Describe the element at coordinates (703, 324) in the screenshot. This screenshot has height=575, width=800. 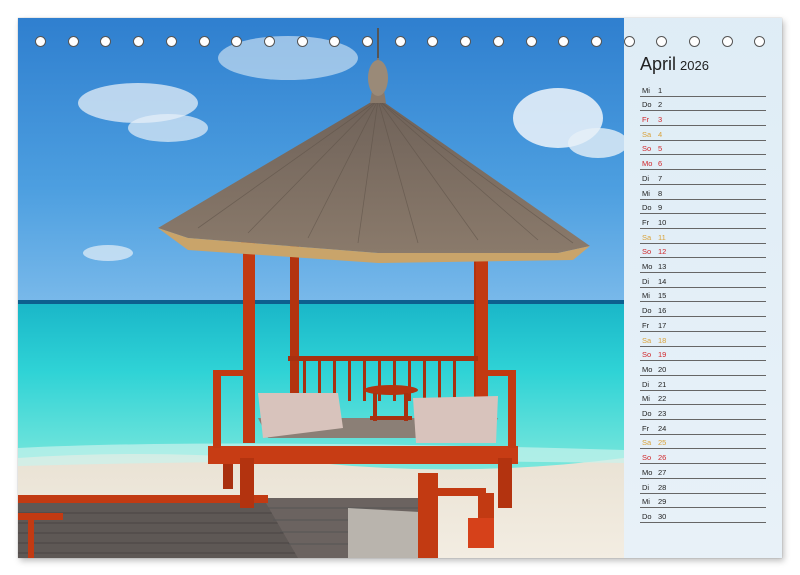
I see `day-row: Fr 17` at that location.